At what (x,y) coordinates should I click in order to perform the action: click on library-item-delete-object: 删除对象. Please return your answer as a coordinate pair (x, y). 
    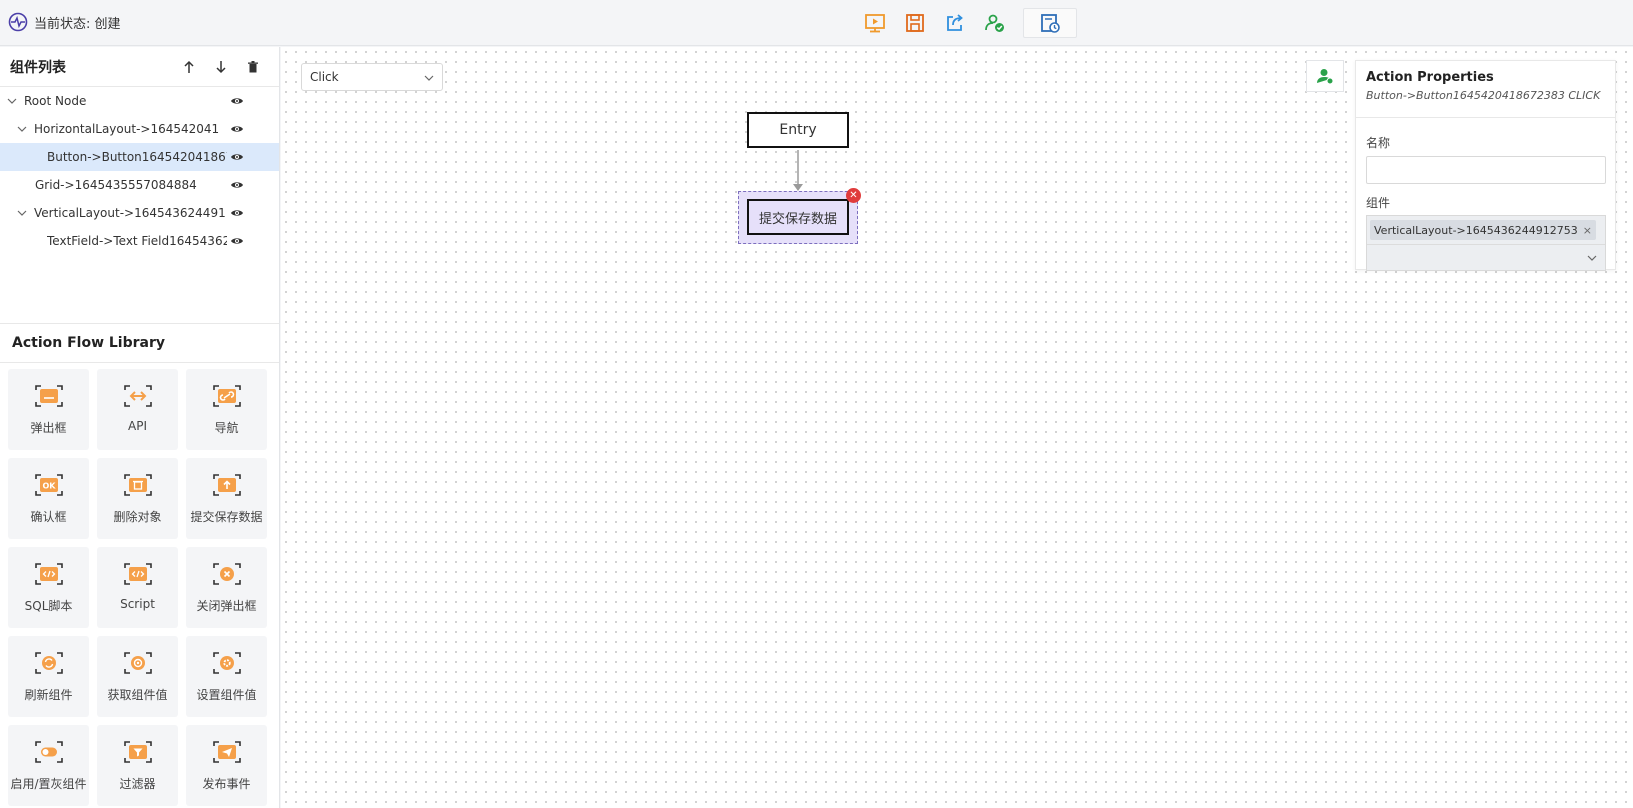
    Looking at the image, I should click on (137, 498).